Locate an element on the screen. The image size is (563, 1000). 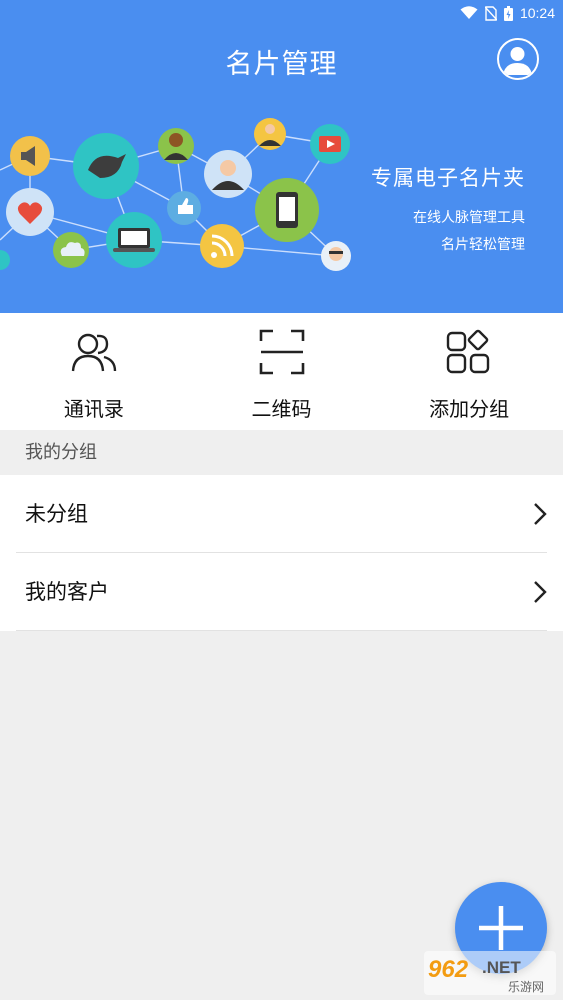
battery-icon is located at coordinates (508, 13).